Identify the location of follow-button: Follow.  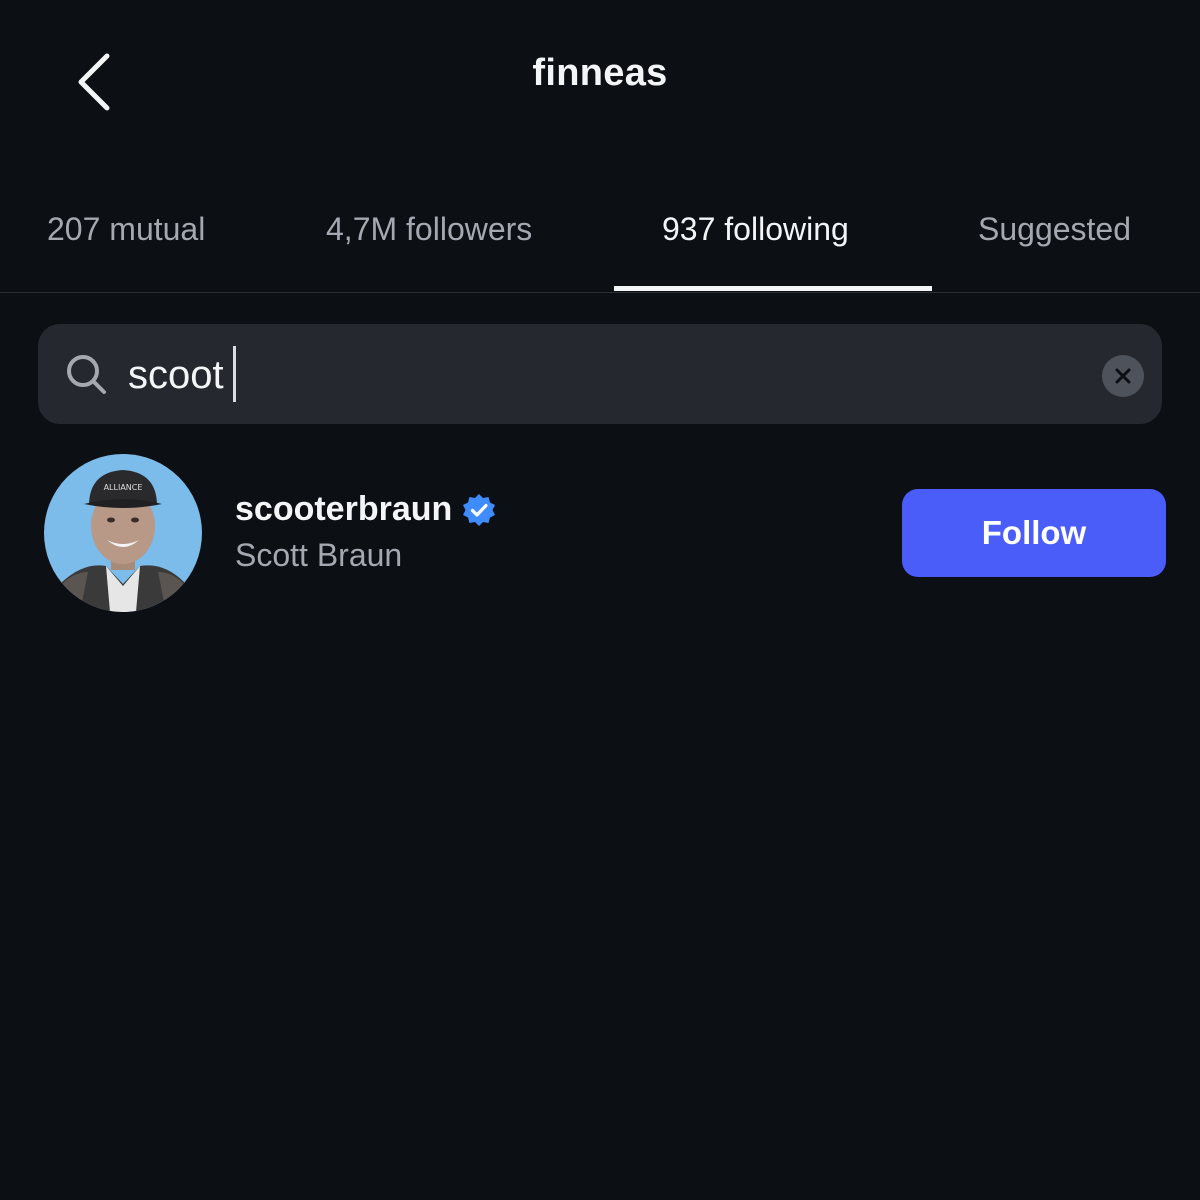
(1034, 533).